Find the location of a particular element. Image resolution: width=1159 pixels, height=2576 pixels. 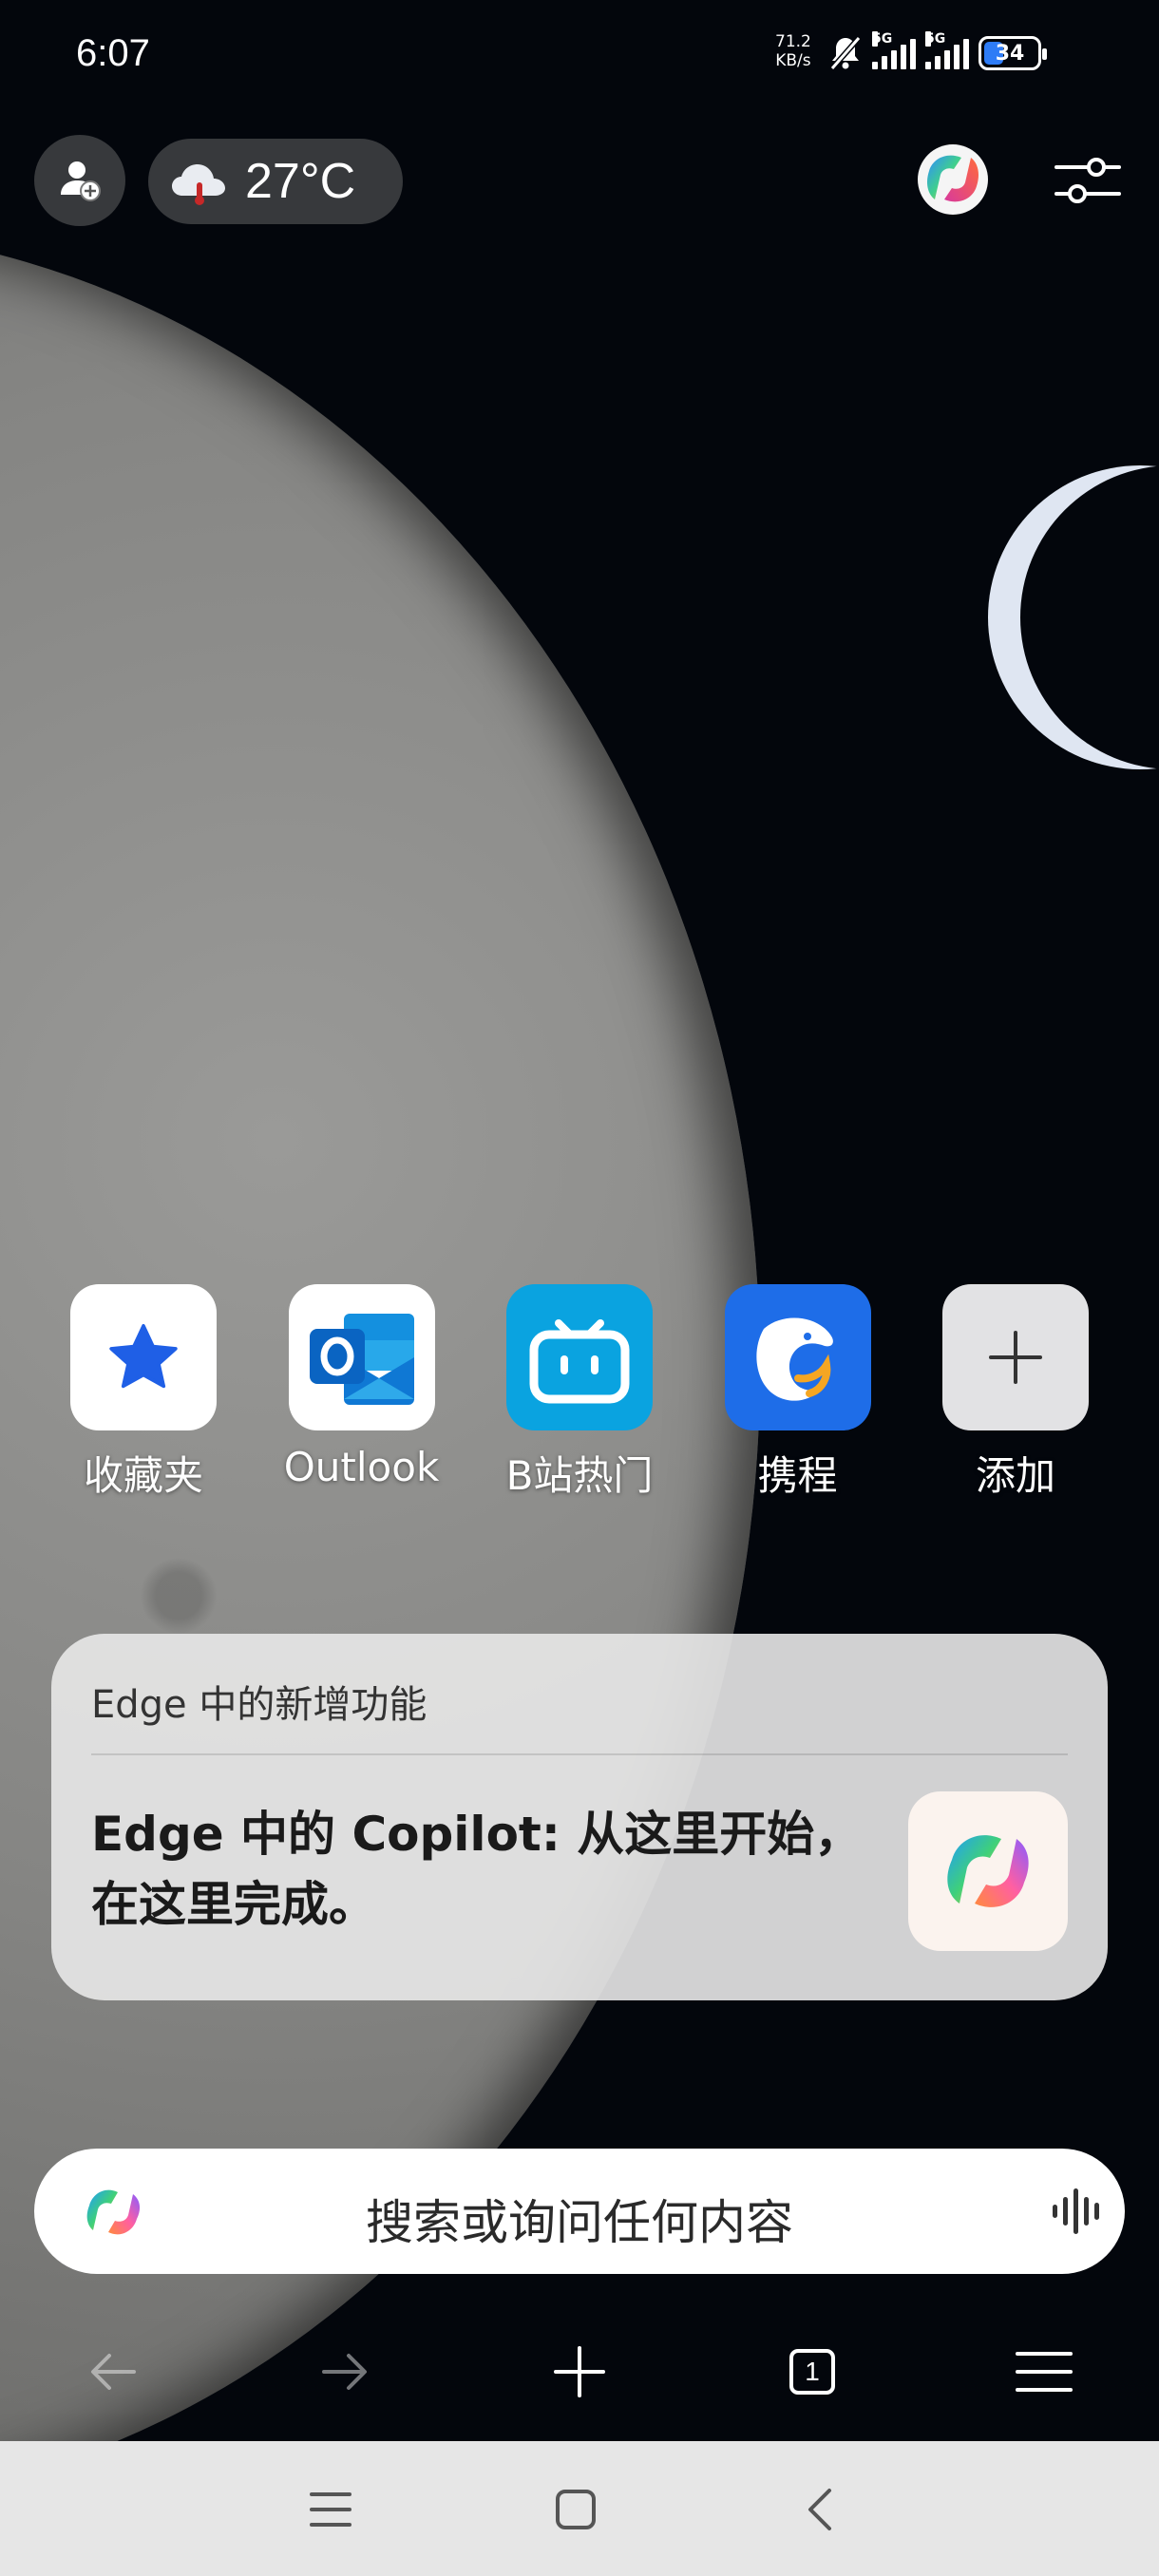

battery-icon: 34 is located at coordinates (1012, 53).